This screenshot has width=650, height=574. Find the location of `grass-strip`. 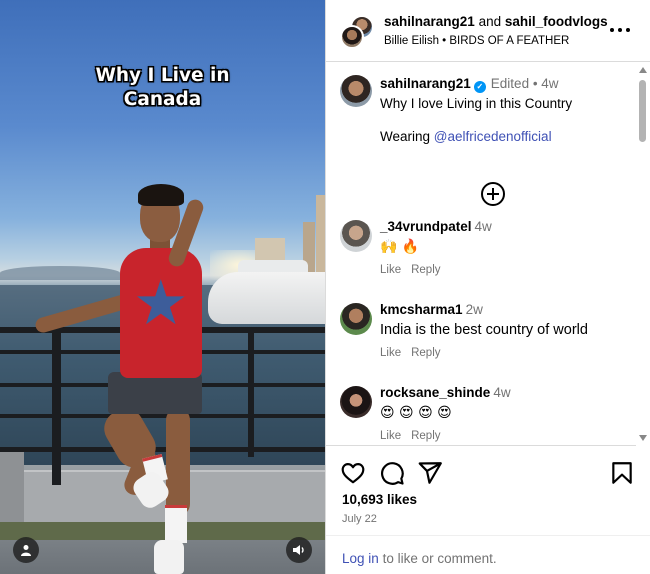

grass-strip is located at coordinates (162, 531).